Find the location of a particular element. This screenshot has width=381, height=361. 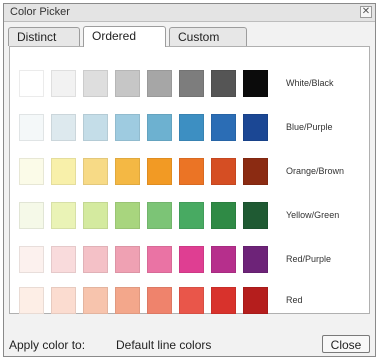

close-icon: ✕ is located at coordinates (366, 12).